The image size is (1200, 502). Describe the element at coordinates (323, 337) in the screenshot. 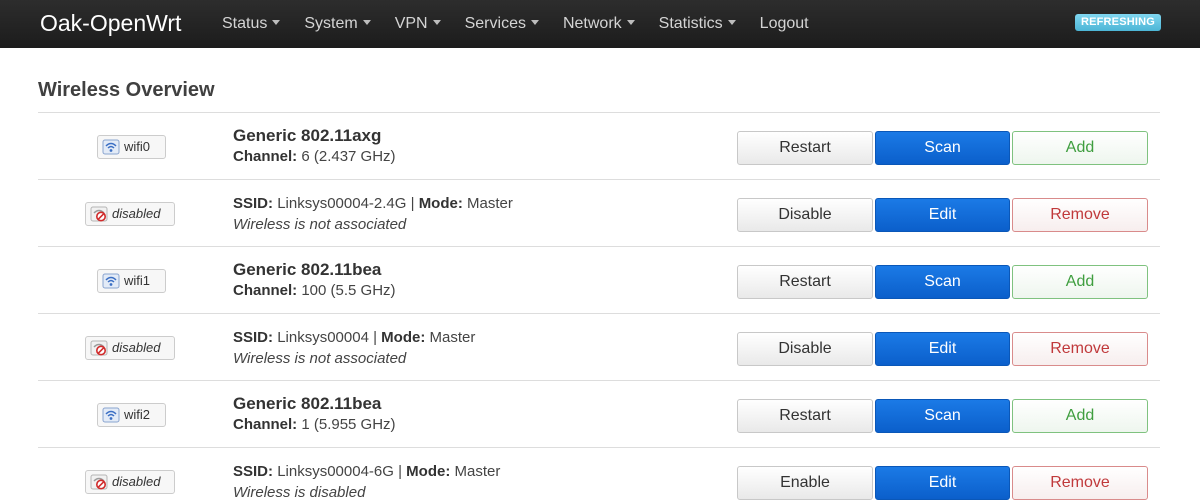

I see `ssid-value: Linksys00004` at that location.